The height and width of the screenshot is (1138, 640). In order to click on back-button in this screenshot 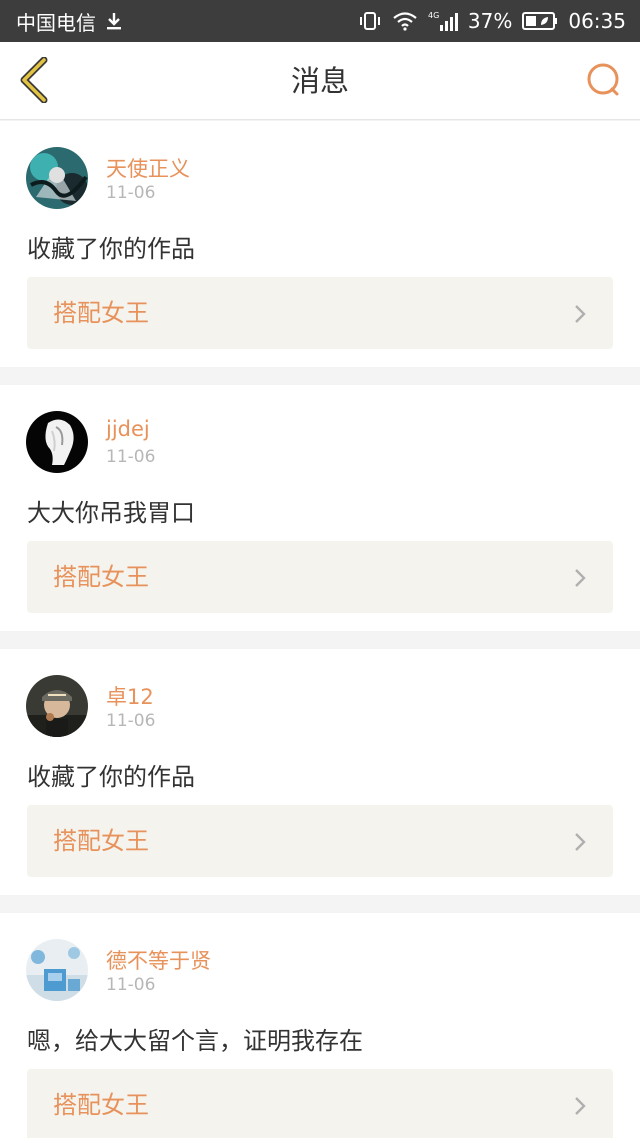, I will do `click(34, 81)`.